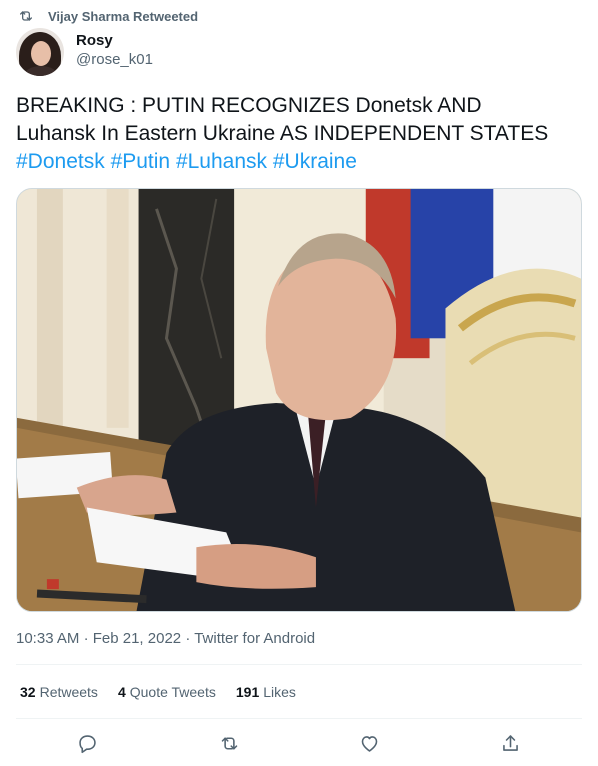 The width and height of the screenshot is (598, 766). I want to click on like-button, so click(369, 743).